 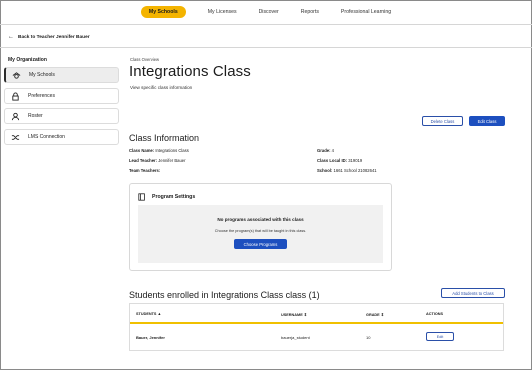 I want to click on class-info-title: Class Information, so click(x=164, y=138).